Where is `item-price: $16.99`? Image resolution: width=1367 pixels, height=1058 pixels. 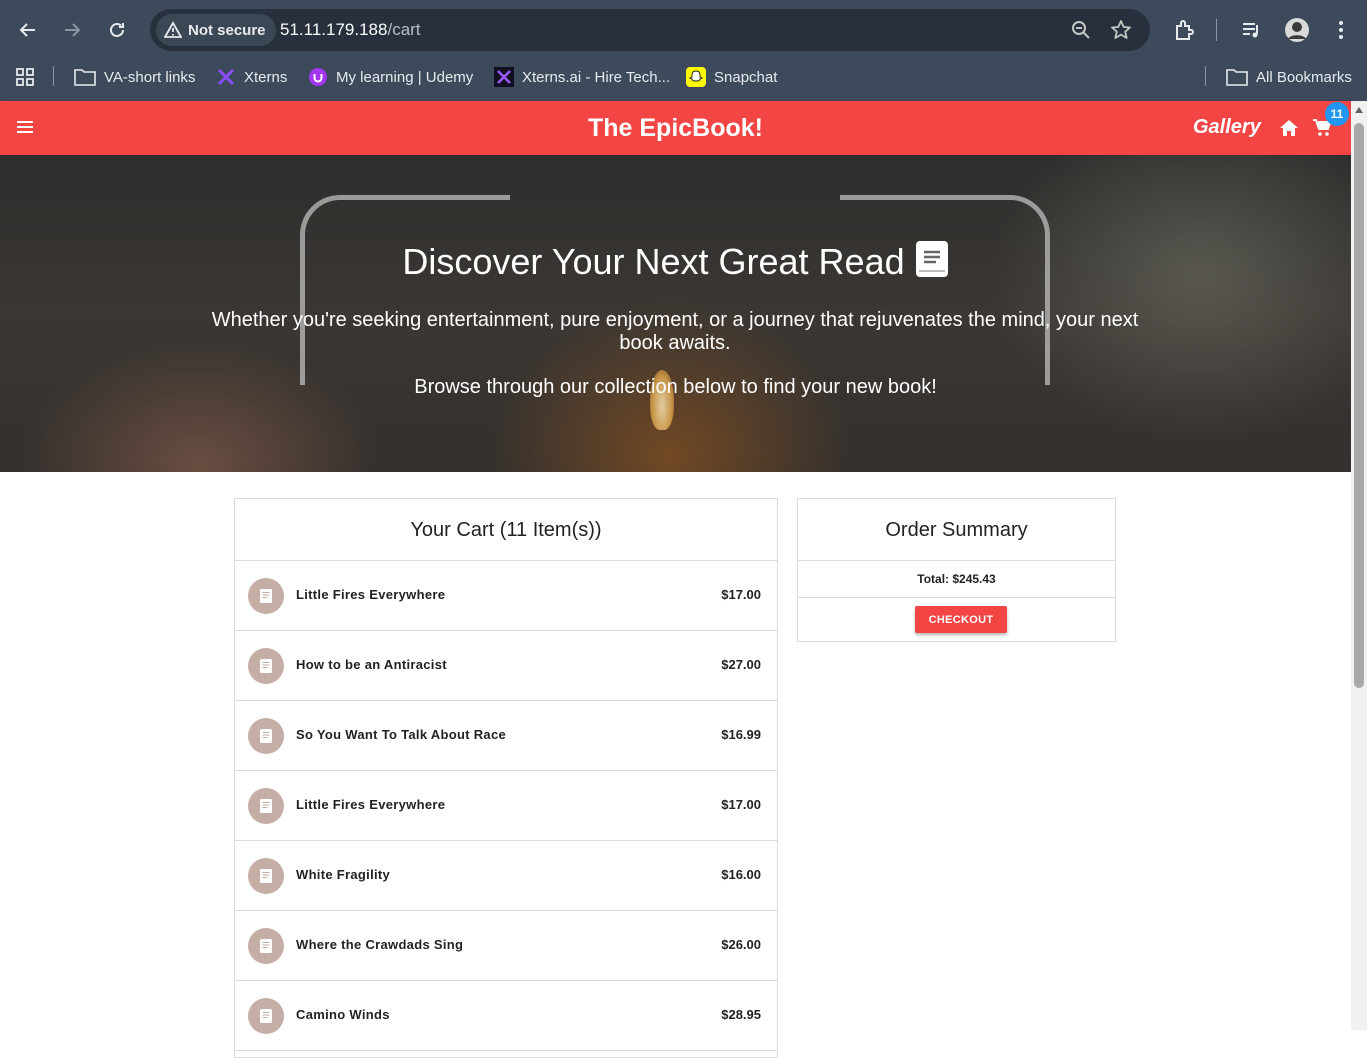
item-price: $16.99 is located at coordinates (741, 734).